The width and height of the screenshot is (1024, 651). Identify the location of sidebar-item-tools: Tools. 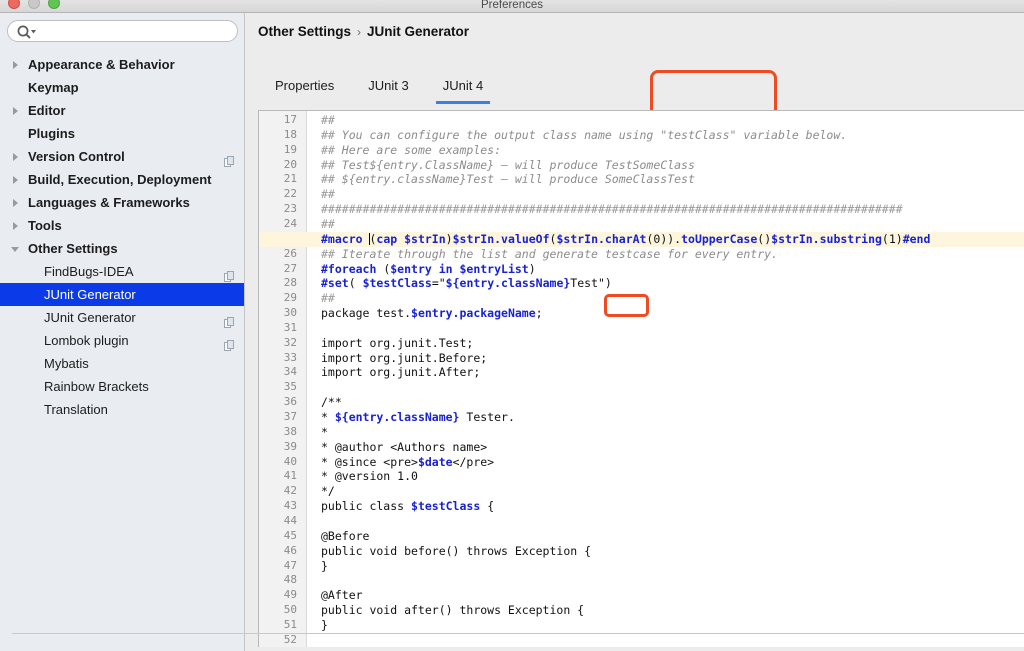
(122, 225).